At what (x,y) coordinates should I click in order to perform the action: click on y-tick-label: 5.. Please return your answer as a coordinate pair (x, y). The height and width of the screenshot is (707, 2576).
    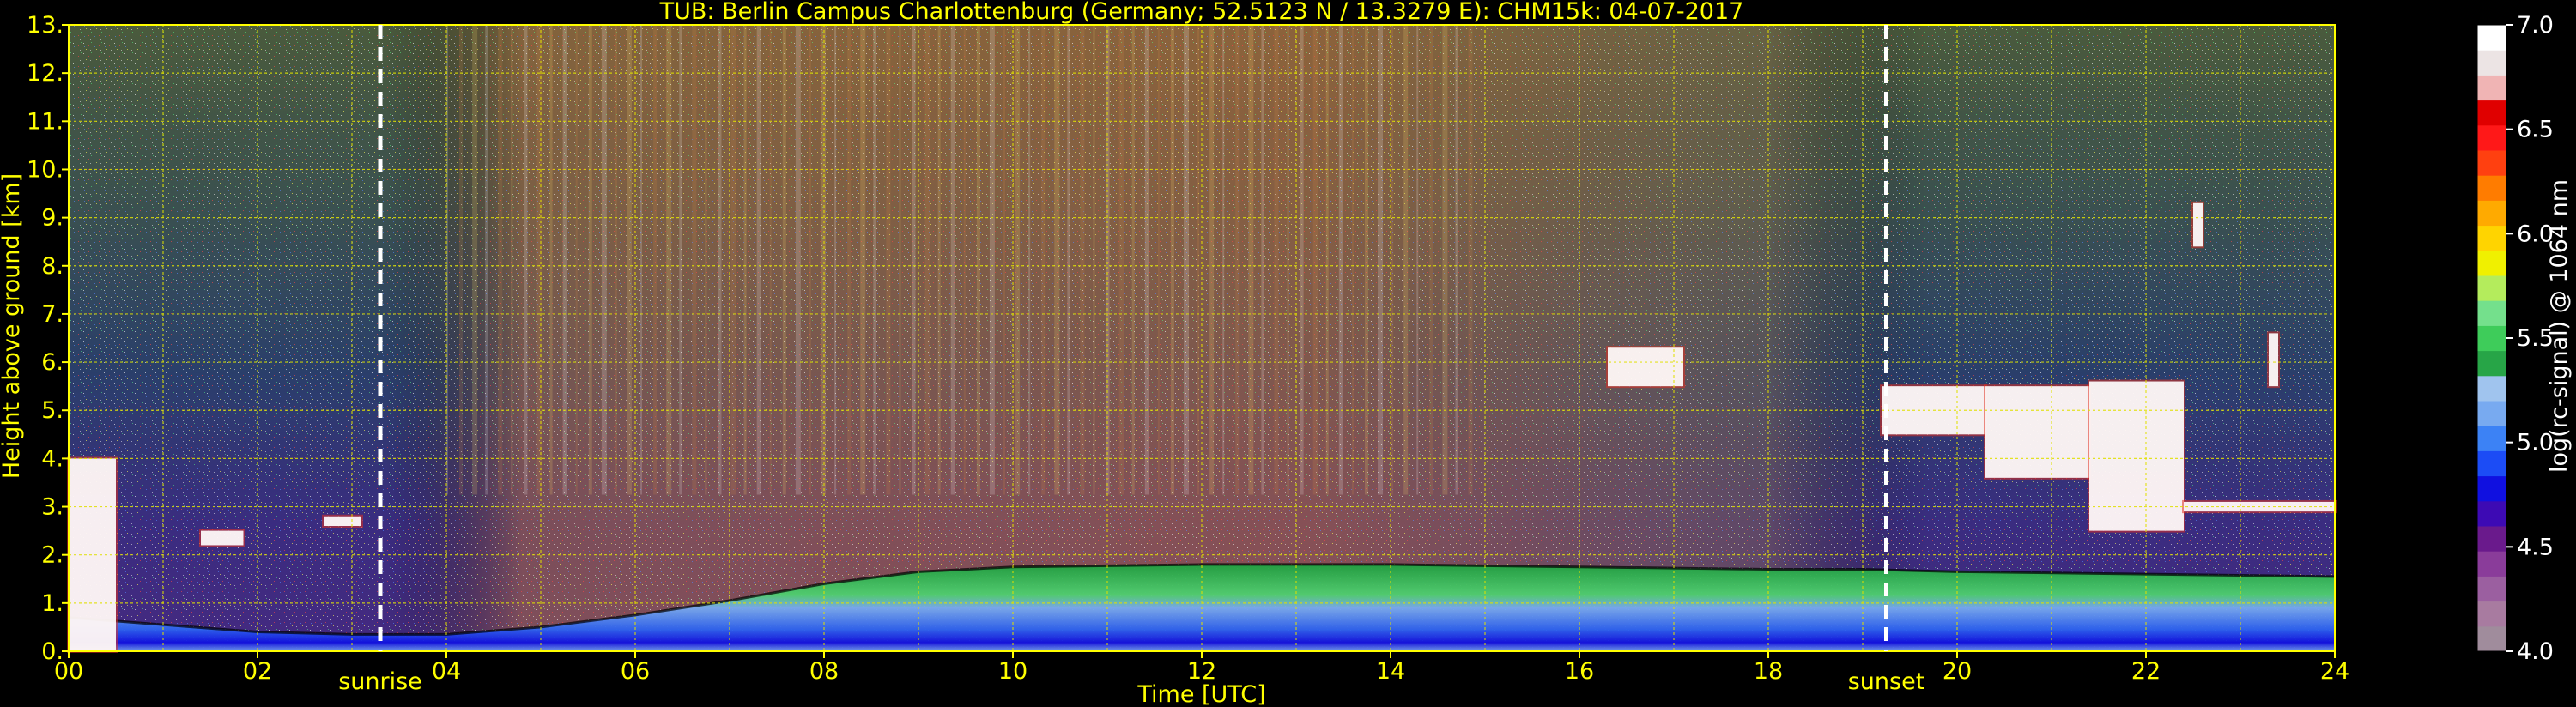
    Looking at the image, I should click on (52, 411).